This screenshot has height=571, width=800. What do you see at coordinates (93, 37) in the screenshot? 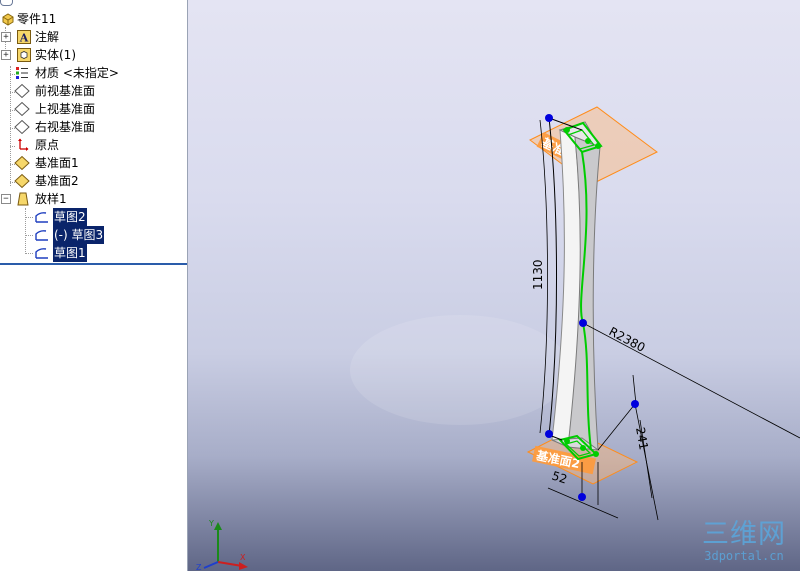
I see `tree-item-annotations: + A 注解` at bounding box center [93, 37].